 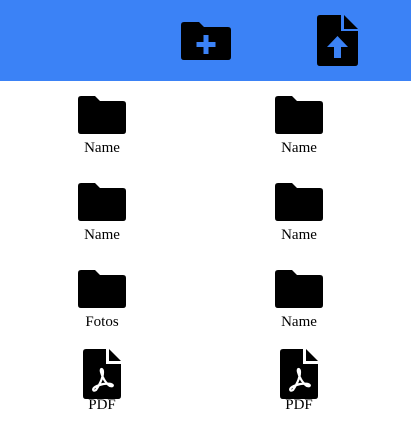 I want to click on new-folder-button, so click(x=206, y=41).